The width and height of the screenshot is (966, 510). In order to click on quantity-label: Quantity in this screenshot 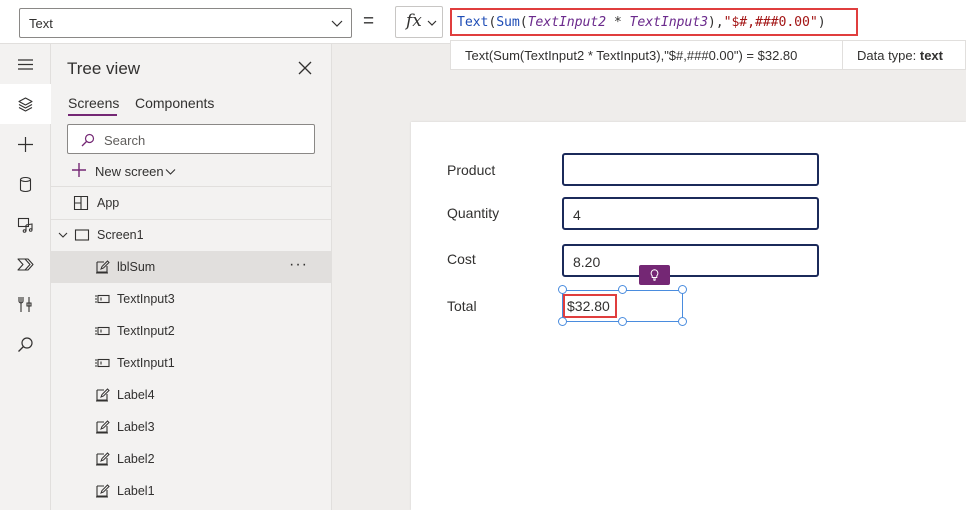, I will do `click(473, 213)`.